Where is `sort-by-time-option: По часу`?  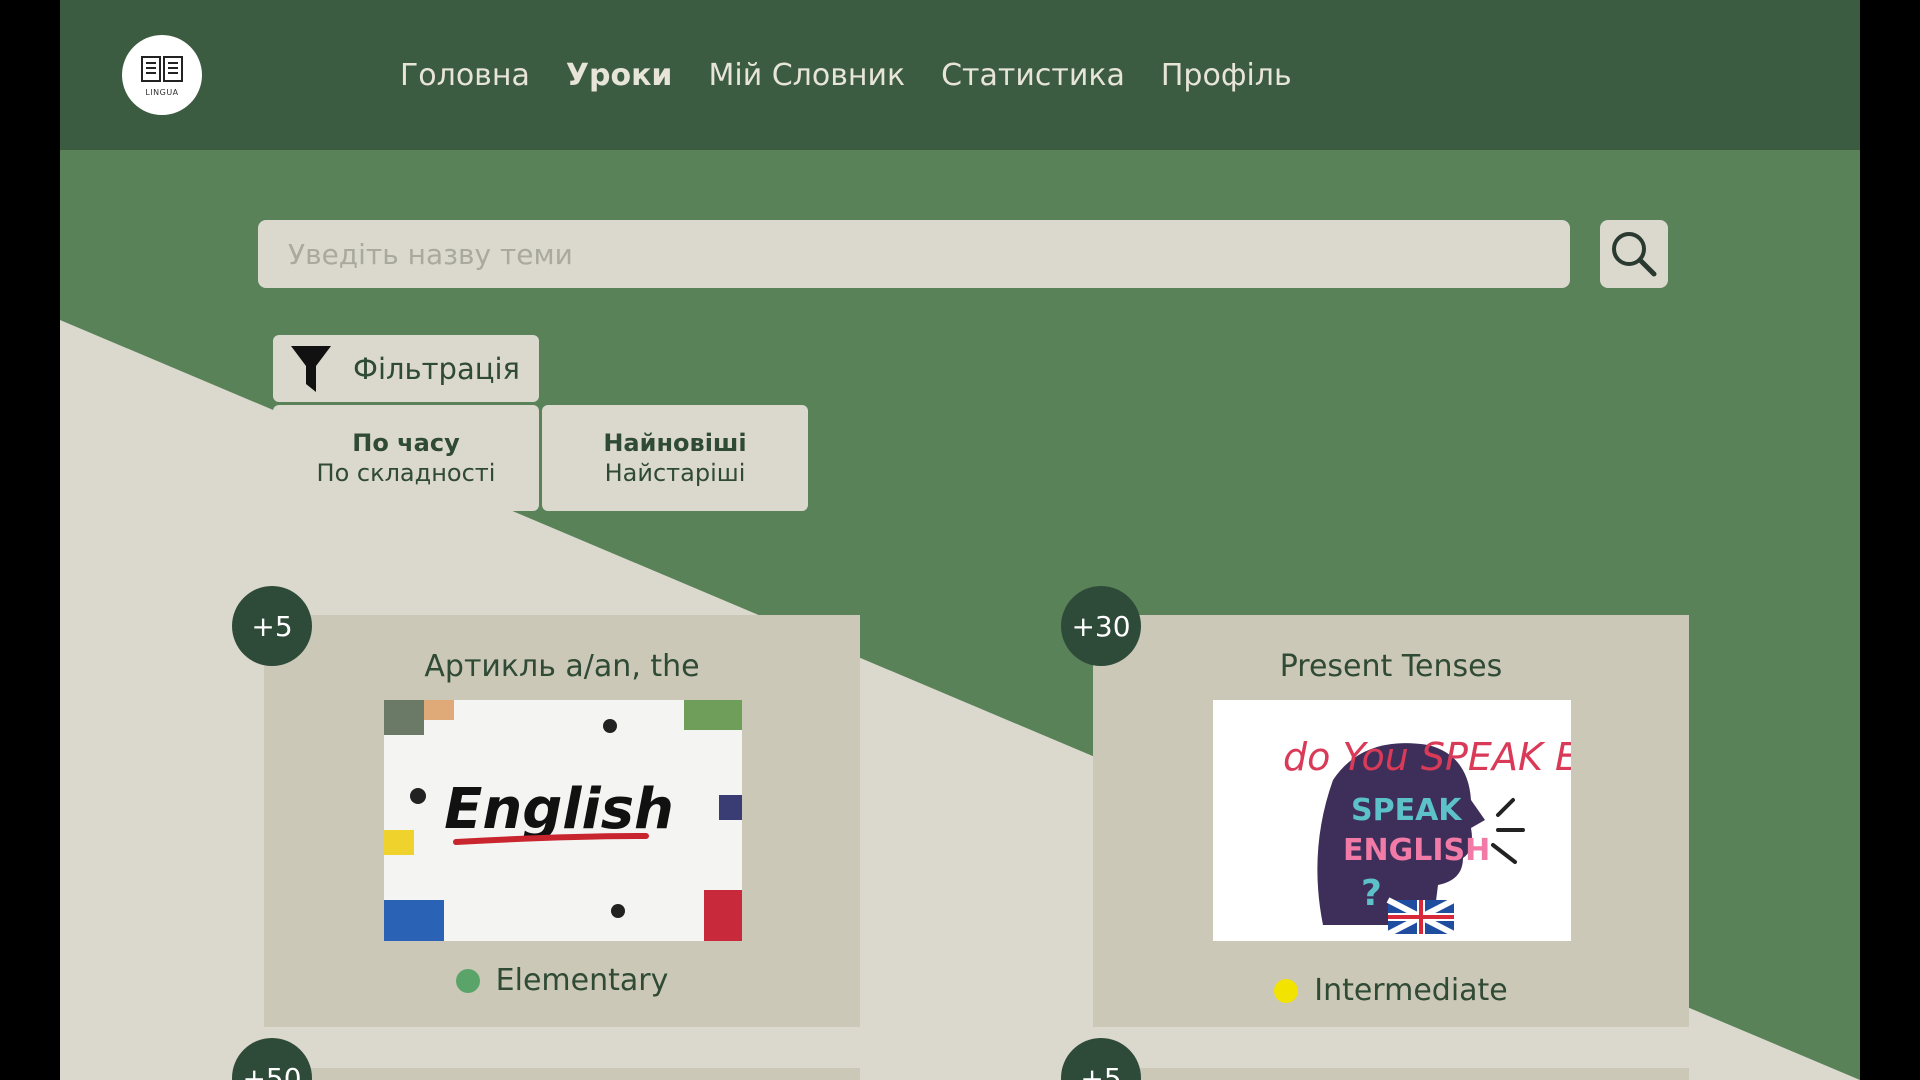
sort-by-time-option: По часу is located at coordinates (405, 443).